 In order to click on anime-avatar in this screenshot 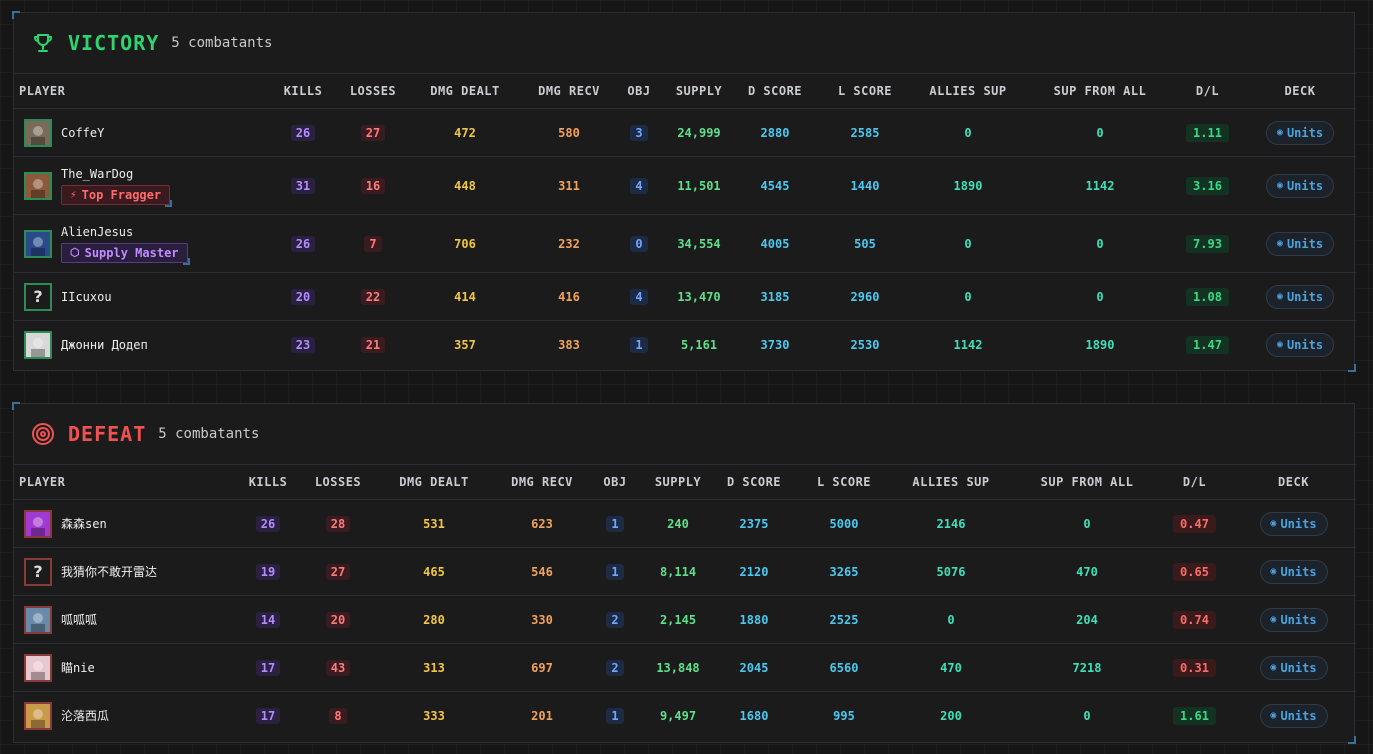, I will do `click(38, 344)`.